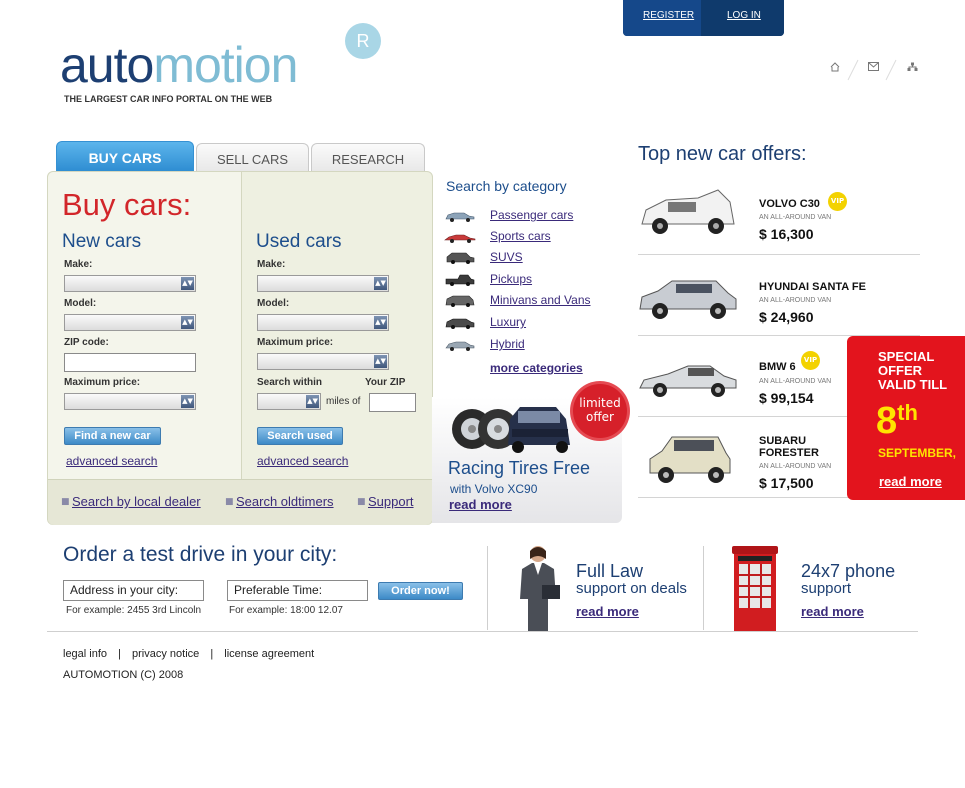 The height and width of the screenshot is (788, 965). I want to click on utility-icons, so click(878, 72).